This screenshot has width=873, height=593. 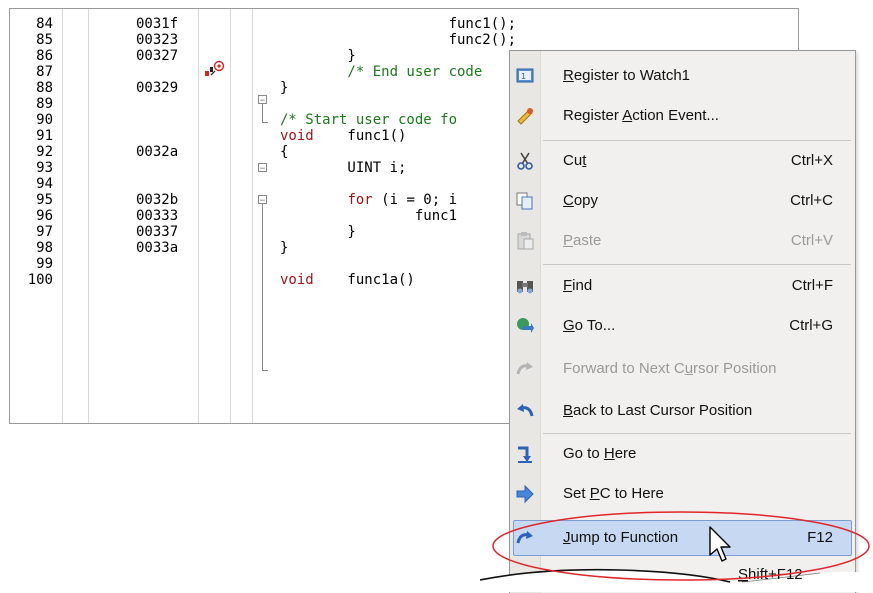 I want to click on svg-text: 1, so click(x=523, y=76).